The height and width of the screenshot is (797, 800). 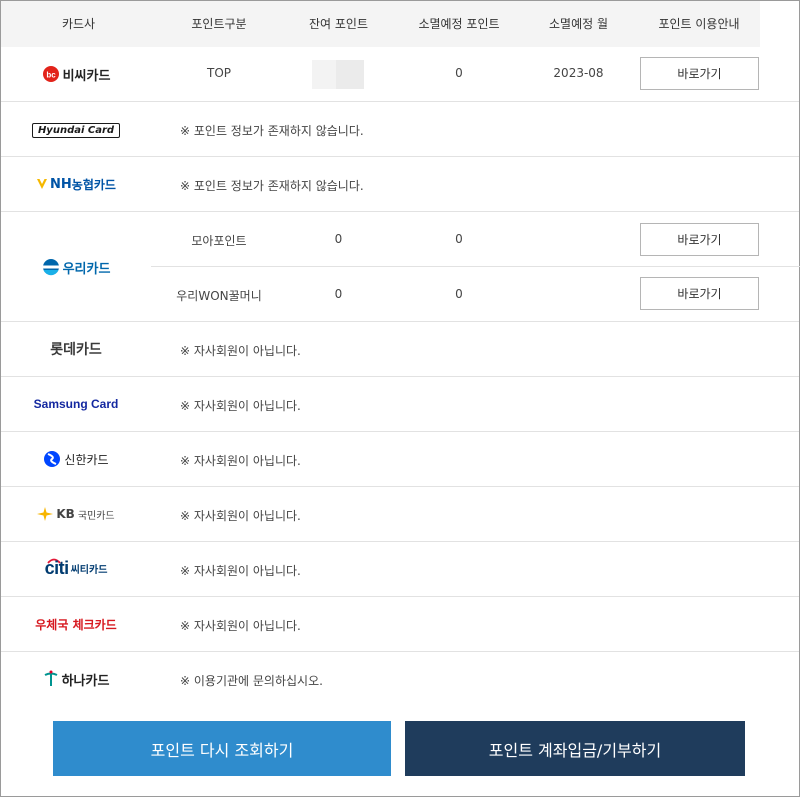 I want to click on kb-star-icon, so click(x=45, y=514).